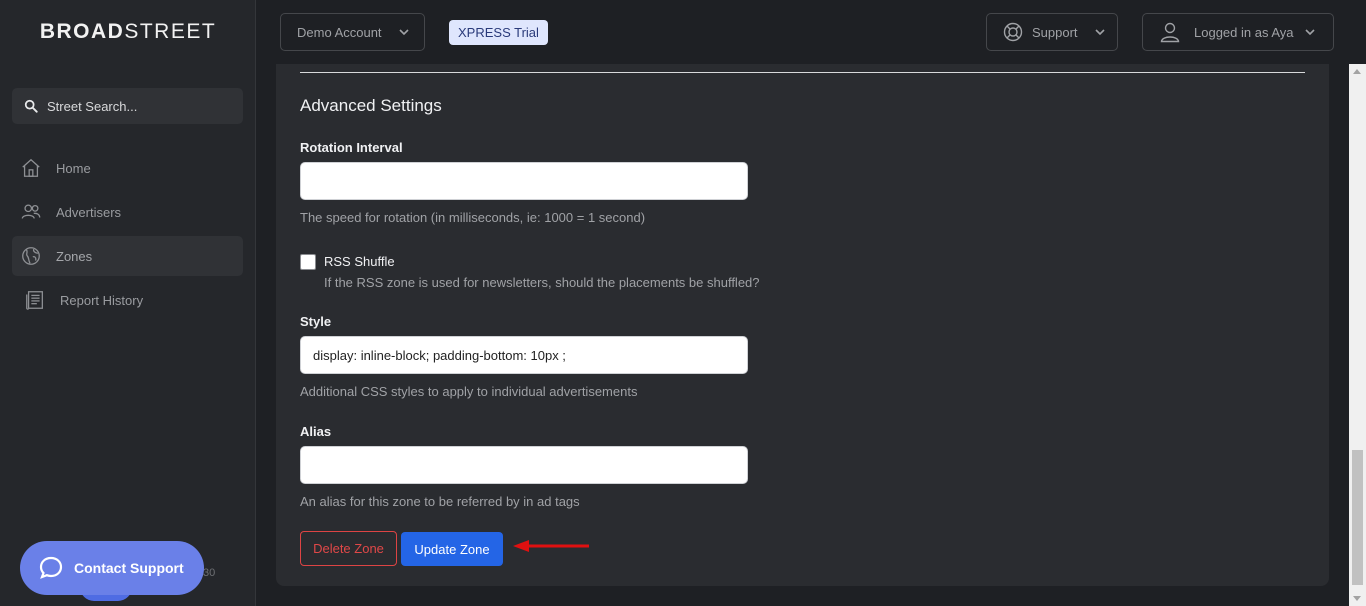 The width and height of the screenshot is (1366, 606). I want to click on support-dropdown: Support, so click(1052, 32).